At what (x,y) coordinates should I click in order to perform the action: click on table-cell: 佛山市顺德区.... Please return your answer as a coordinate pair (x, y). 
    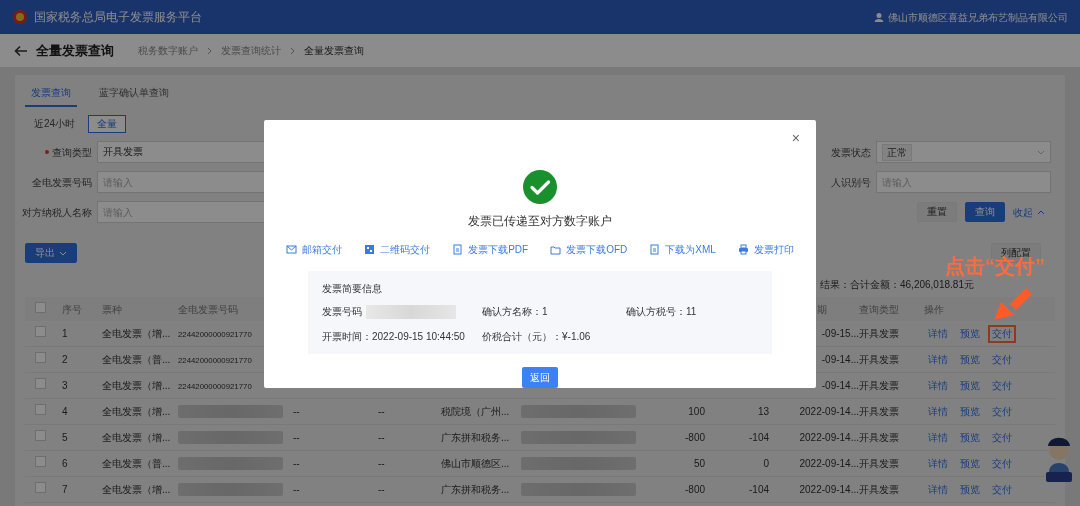
    Looking at the image, I should click on (475, 463).